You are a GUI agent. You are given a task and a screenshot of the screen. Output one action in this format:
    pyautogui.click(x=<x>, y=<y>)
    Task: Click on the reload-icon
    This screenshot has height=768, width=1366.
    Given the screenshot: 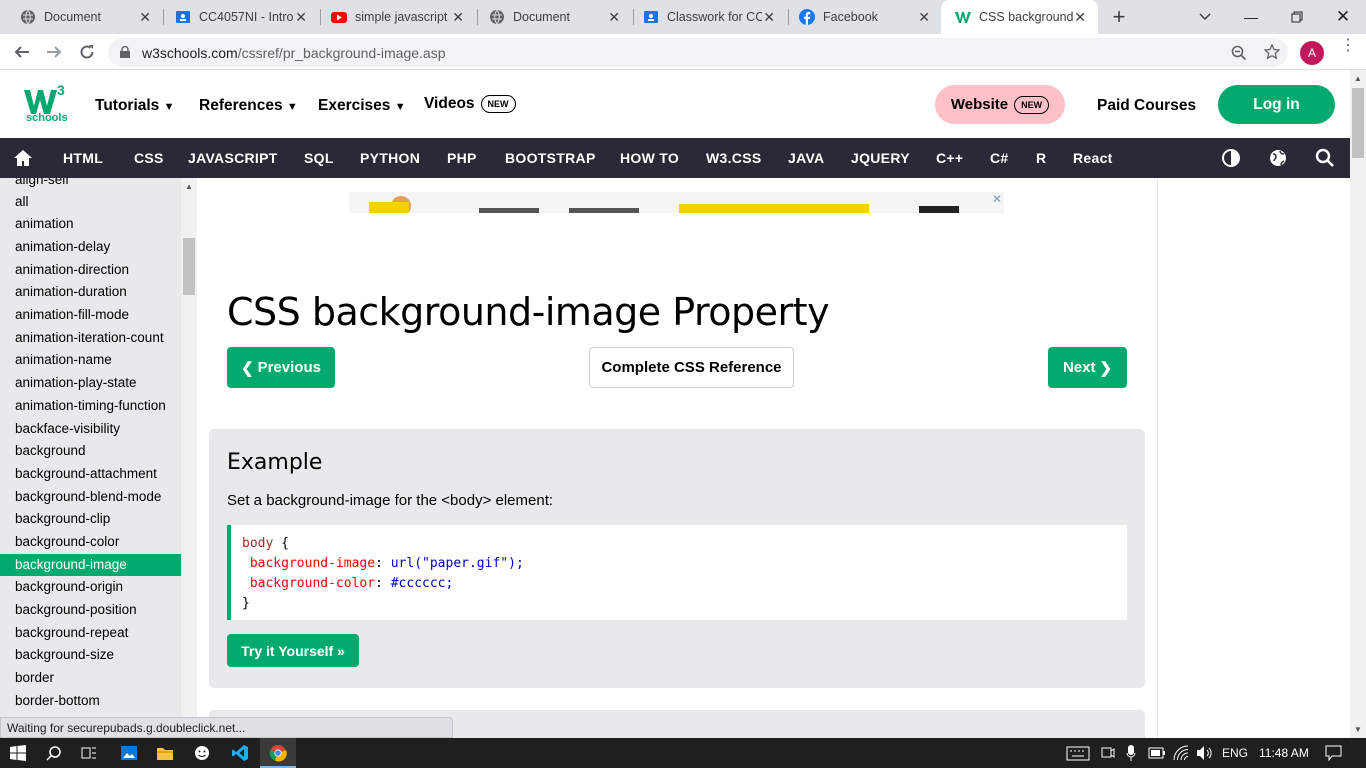 What is the action you would take?
    pyautogui.click(x=87, y=52)
    